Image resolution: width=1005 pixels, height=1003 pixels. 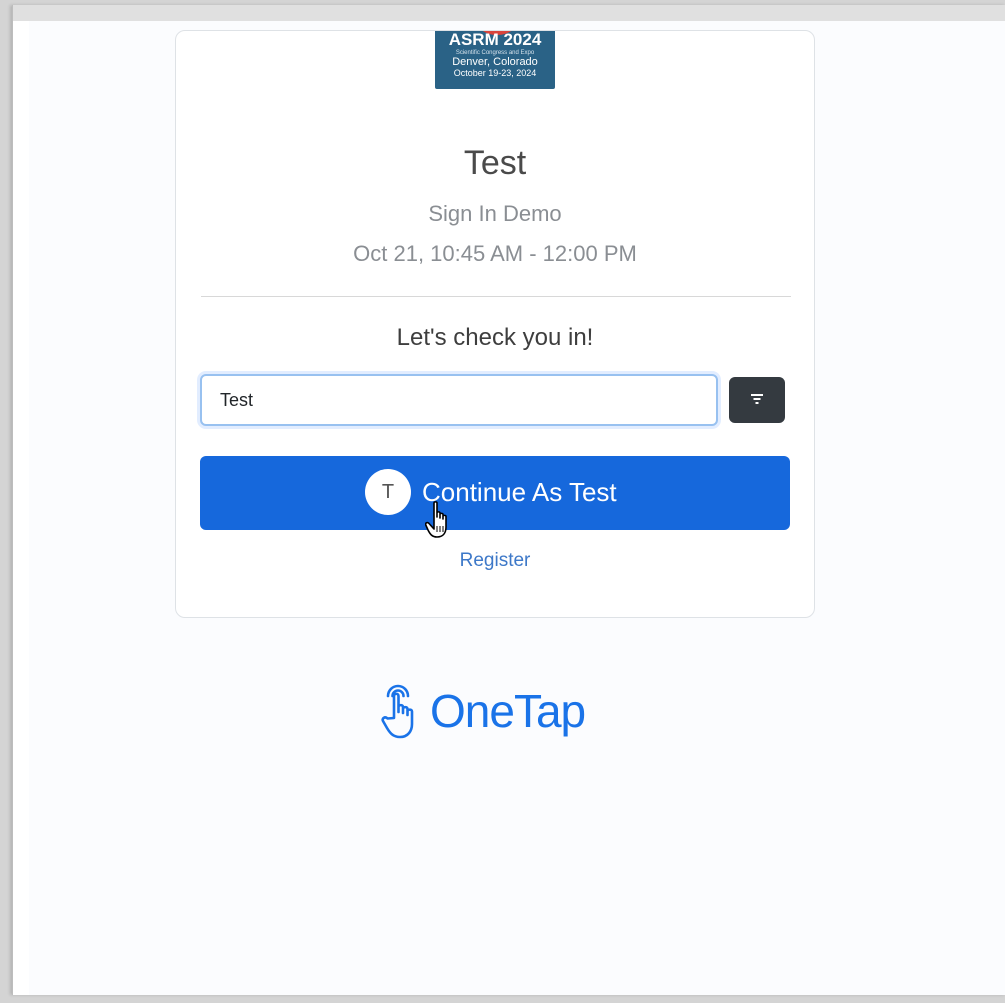 What do you see at coordinates (495, 253) in the screenshot?
I see `event-time: Oct 21, 10:45 AM - 12:00 PM` at bounding box center [495, 253].